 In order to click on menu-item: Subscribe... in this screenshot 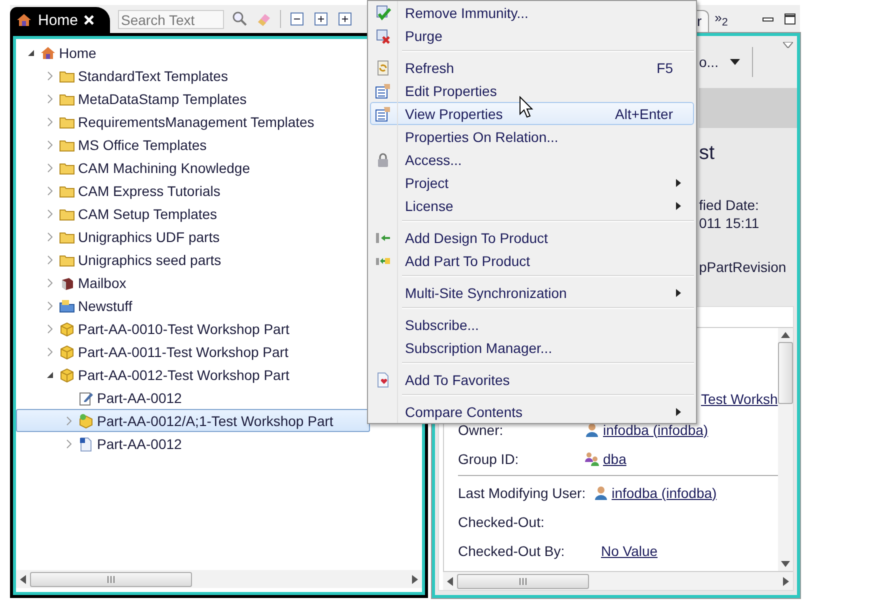, I will do `click(532, 324)`.